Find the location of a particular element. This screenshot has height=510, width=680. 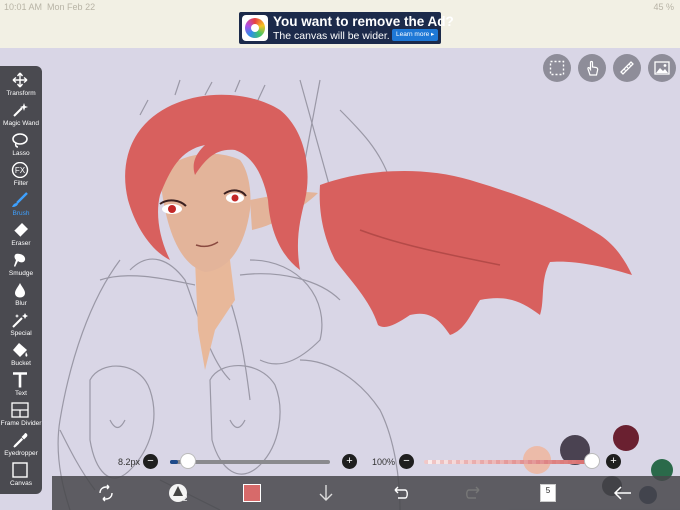

ad-subtitle: The canvas will be wider. is located at coordinates (331, 36).